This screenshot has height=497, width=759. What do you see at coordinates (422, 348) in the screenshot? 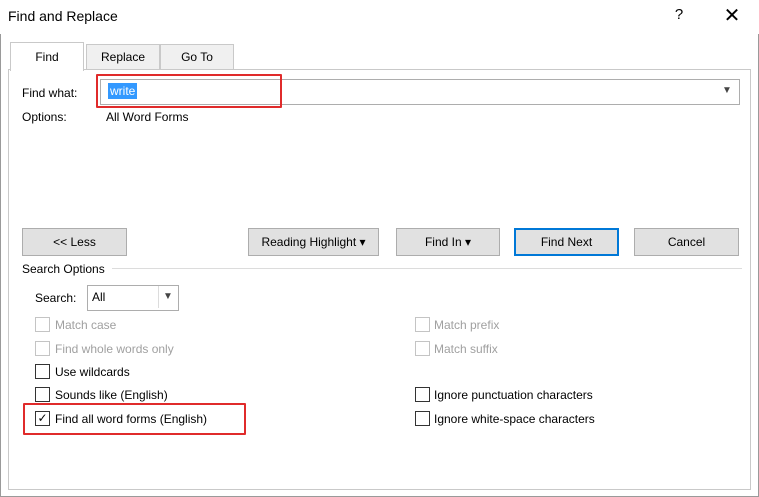
I see `match-suffix-checkbox` at bounding box center [422, 348].